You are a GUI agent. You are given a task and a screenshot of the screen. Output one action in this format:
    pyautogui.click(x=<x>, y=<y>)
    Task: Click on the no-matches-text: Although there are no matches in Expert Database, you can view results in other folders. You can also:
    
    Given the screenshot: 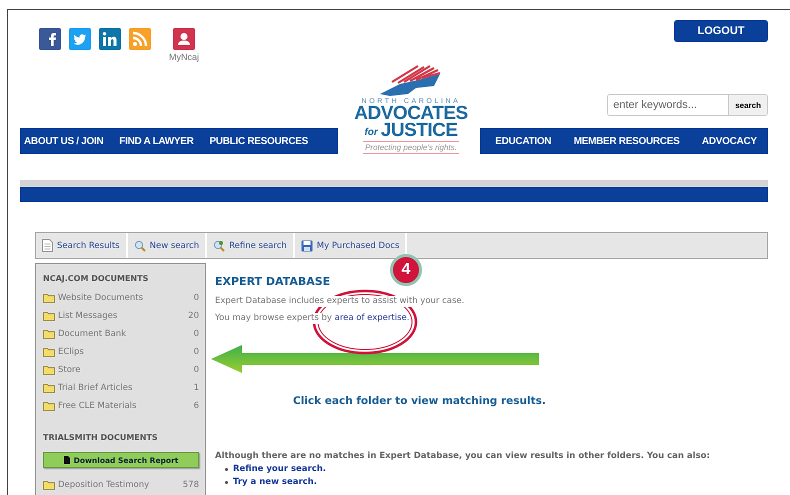 What is the action you would take?
    pyautogui.click(x=463, y=456)
    